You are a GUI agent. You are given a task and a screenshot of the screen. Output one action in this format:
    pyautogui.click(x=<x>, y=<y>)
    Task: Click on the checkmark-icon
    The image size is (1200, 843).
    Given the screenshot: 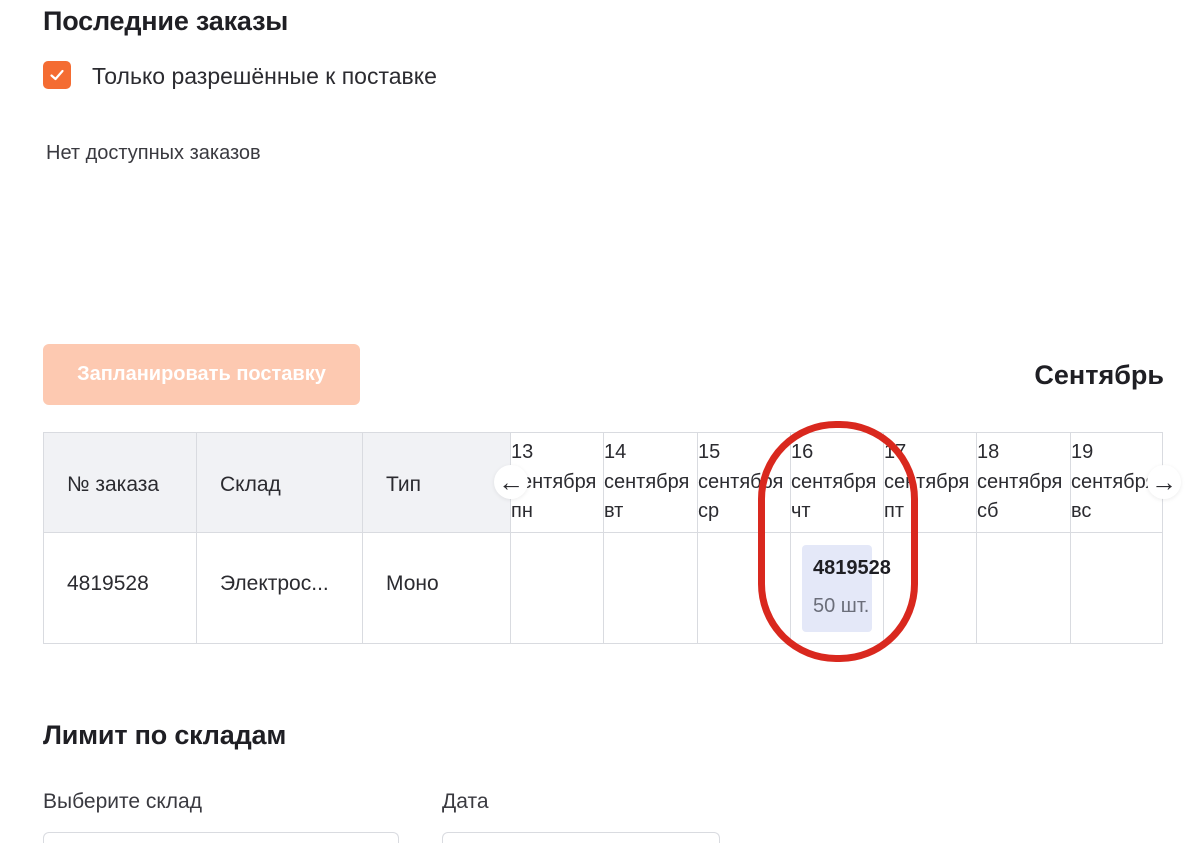 What is the action you would take?
    pyautogui.click(x=57, y=75)
    